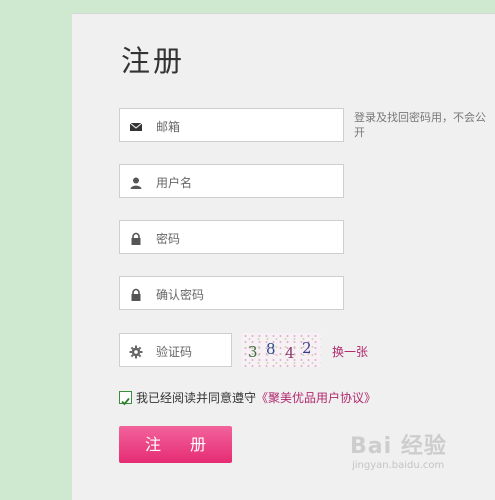  What do you see at coordinates (168, 127) in the screenshot?
I see `email-placeholder: 邮箱` at bounding box center [168, 127].